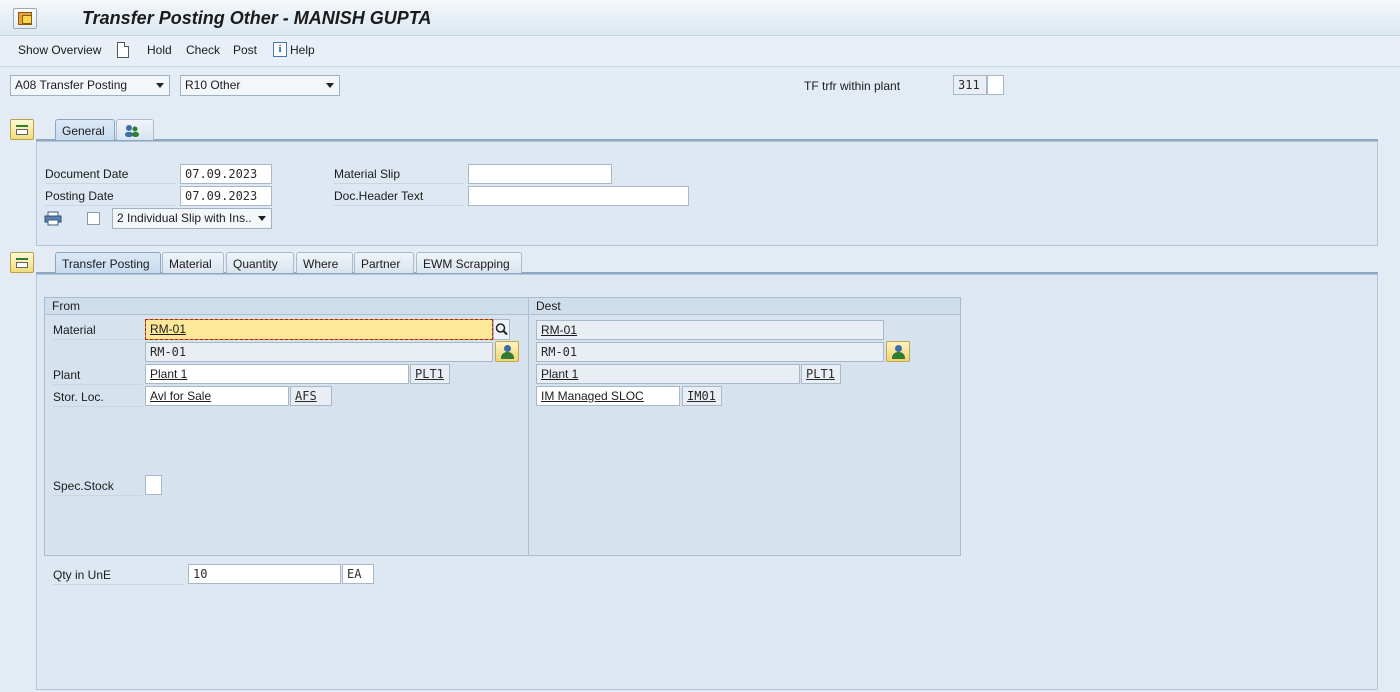 The image size is (1400, 692). Describe the element at coordinates (277, 374) in the screenshot. I see `from-plant-field: Plant 1` at that location.